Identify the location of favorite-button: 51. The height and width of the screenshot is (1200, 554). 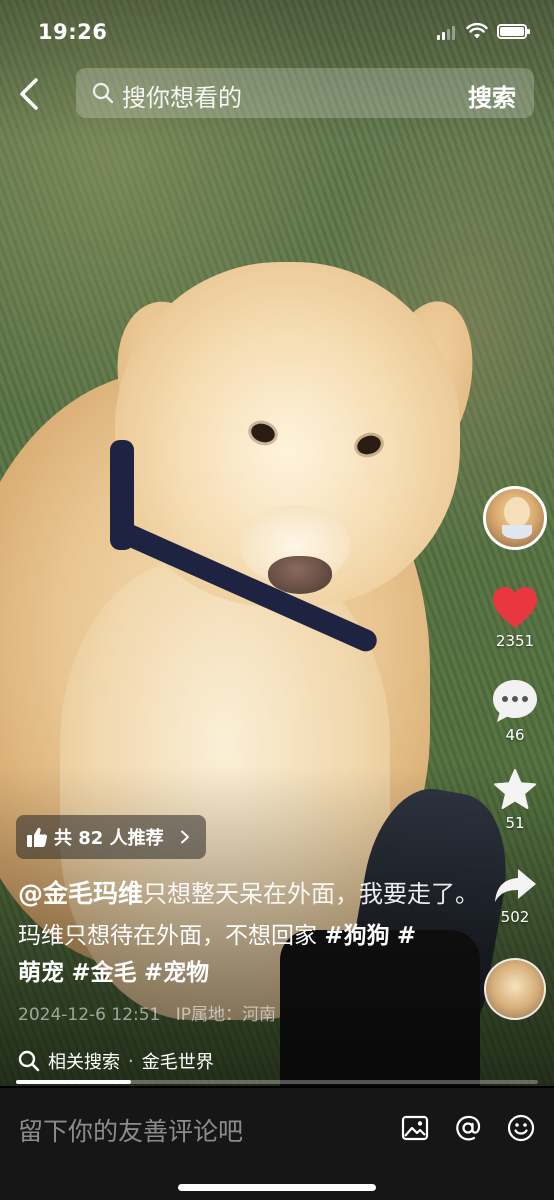
(515, 800).